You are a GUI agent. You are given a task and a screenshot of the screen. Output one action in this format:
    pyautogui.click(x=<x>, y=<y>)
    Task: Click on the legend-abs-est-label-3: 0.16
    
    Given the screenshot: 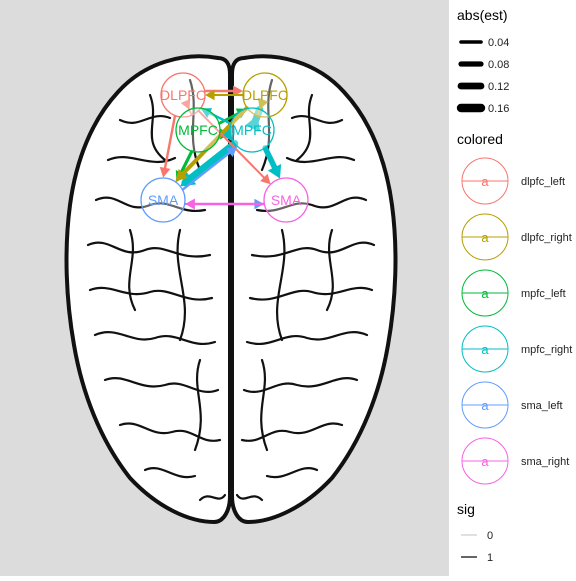 What is the action you would take?
    pyautogui.click(x=498, y=109)
    